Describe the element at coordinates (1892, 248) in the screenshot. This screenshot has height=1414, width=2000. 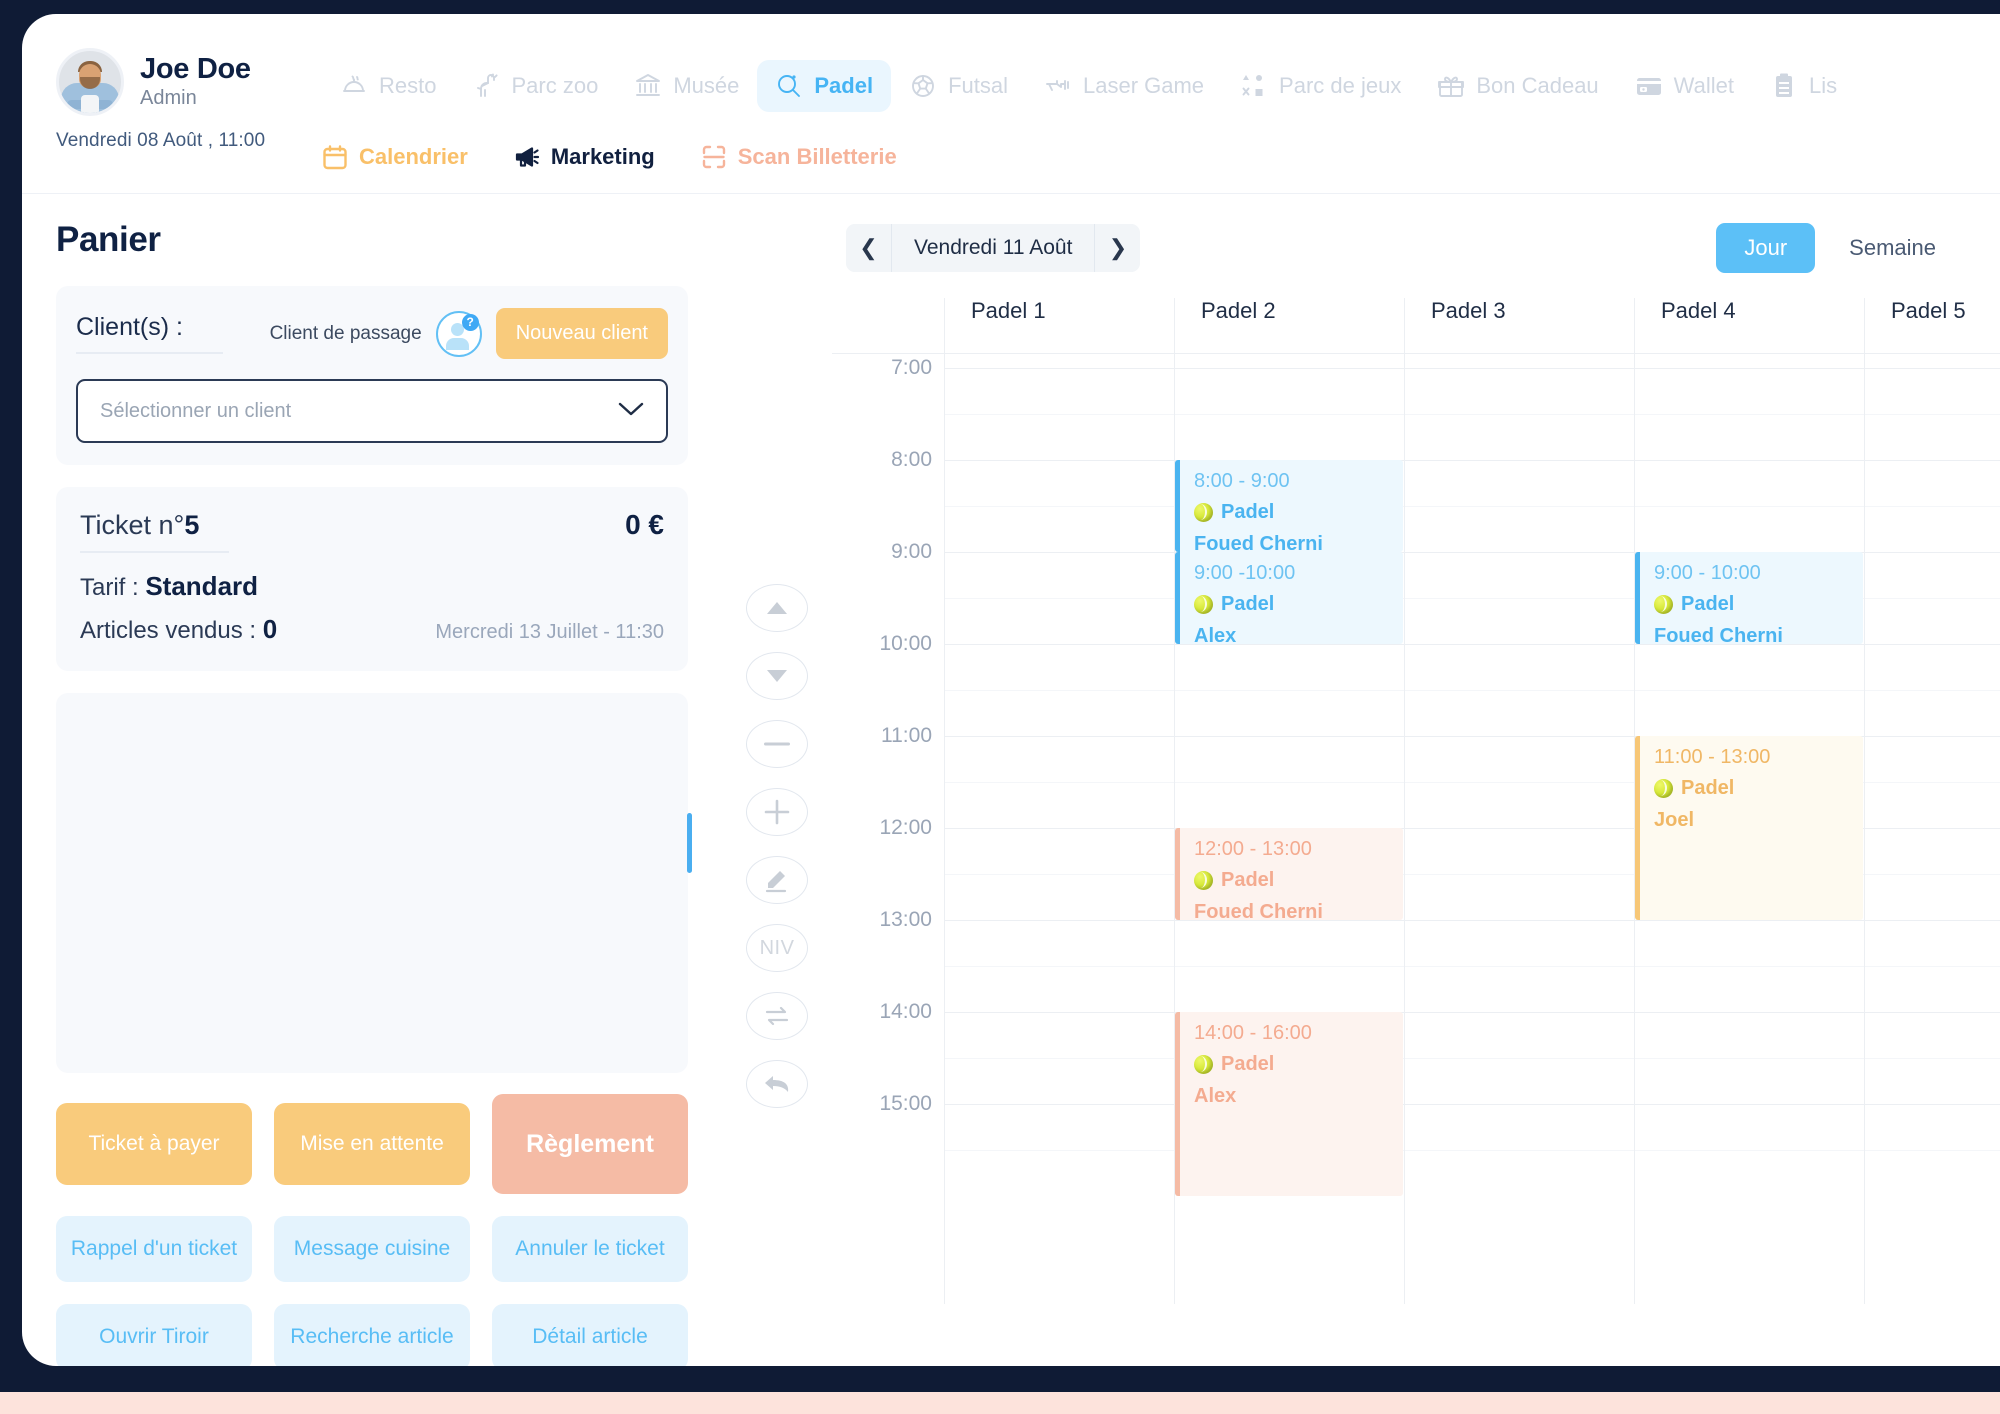
I see `view-semaine-button: Semaine` at that location.